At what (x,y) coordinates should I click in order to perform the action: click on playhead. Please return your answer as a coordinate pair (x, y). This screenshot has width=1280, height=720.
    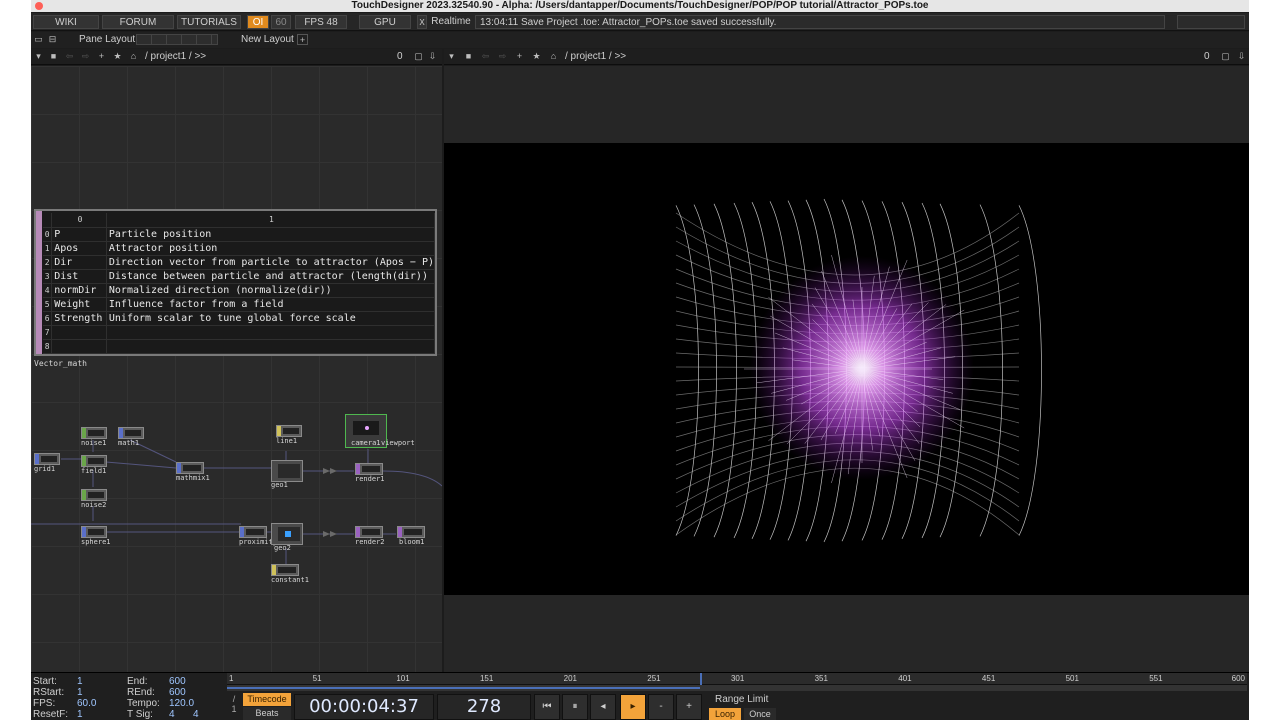
    Looking at the image, I should click on (700, 679).